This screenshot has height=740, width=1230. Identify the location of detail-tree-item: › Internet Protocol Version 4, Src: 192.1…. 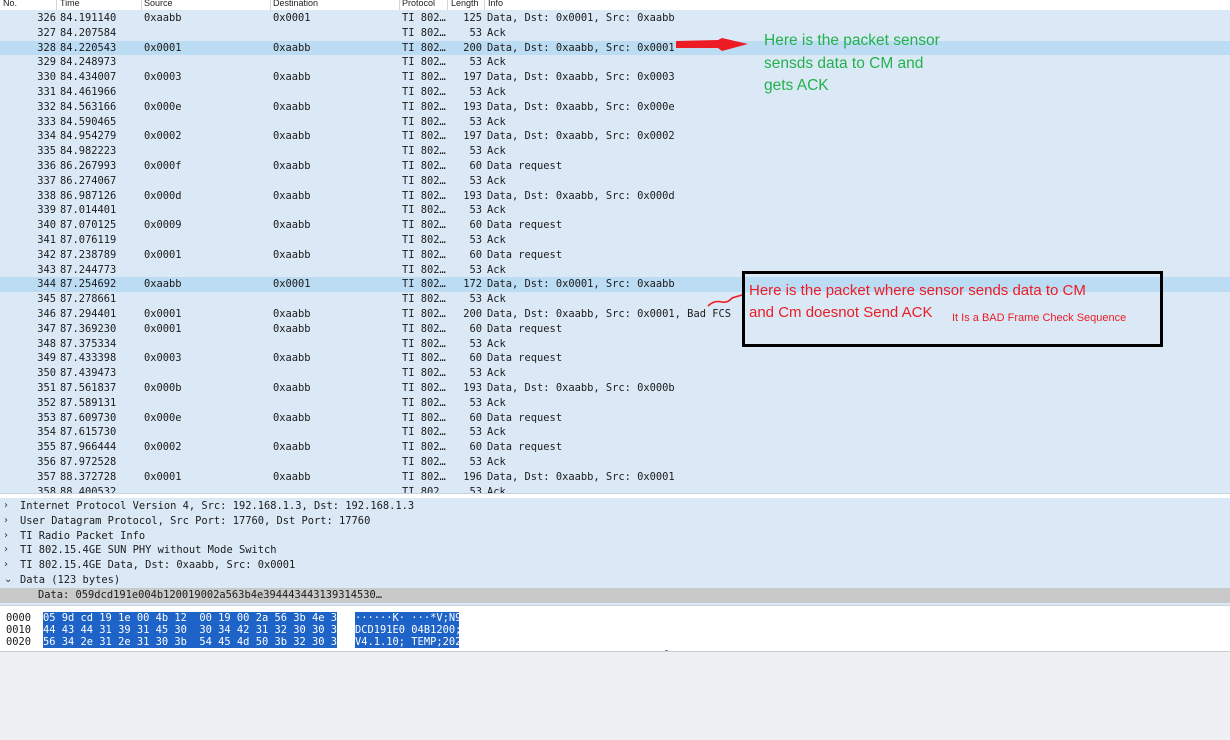
(615, 506).